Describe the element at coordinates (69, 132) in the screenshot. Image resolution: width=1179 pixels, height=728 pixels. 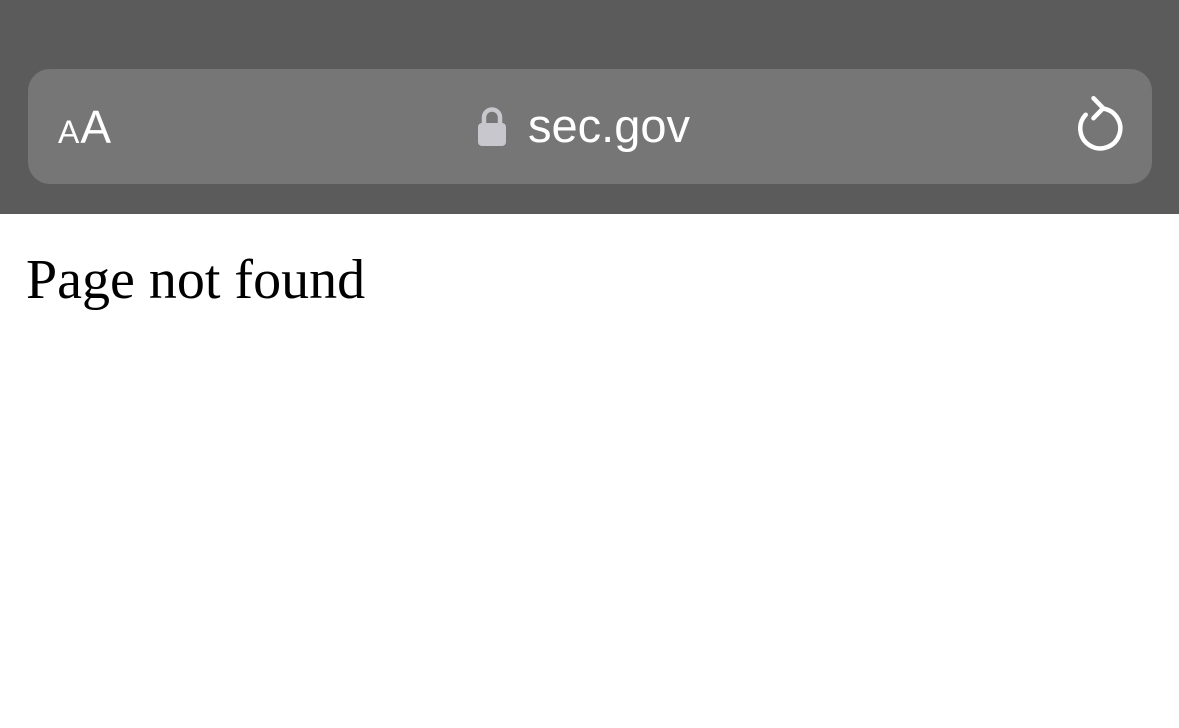
I see `text-size-small-letter: A` at that location.